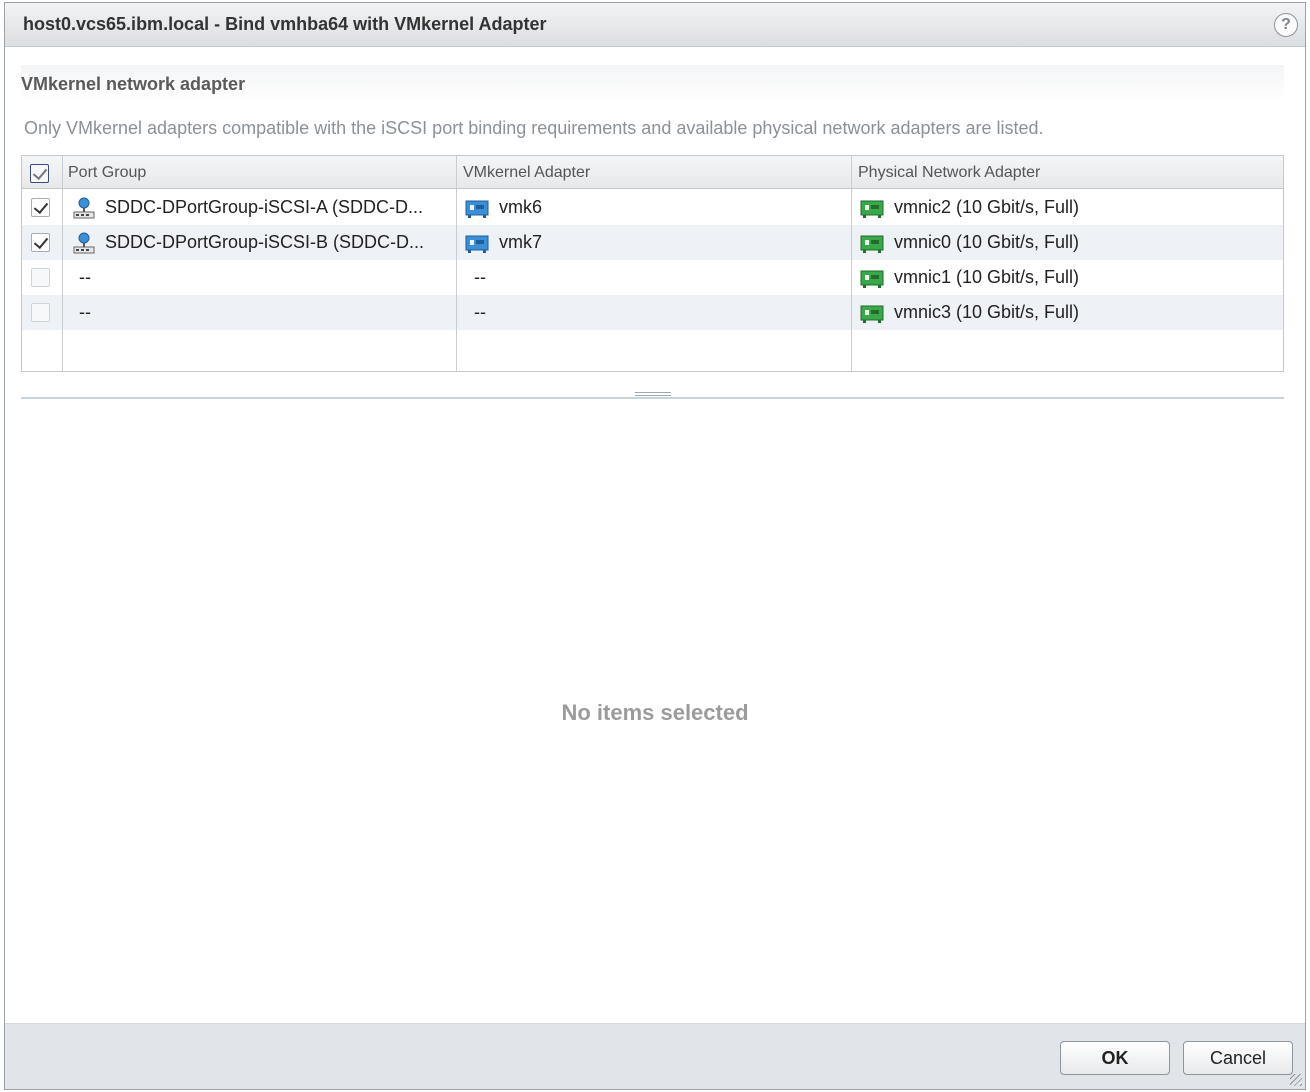 The height and width of the screenshot is (1092, 1310). Describe the element at coordinates (1238, 1058) in the screenshot. I see `cancel-button: Cancel` at that location.